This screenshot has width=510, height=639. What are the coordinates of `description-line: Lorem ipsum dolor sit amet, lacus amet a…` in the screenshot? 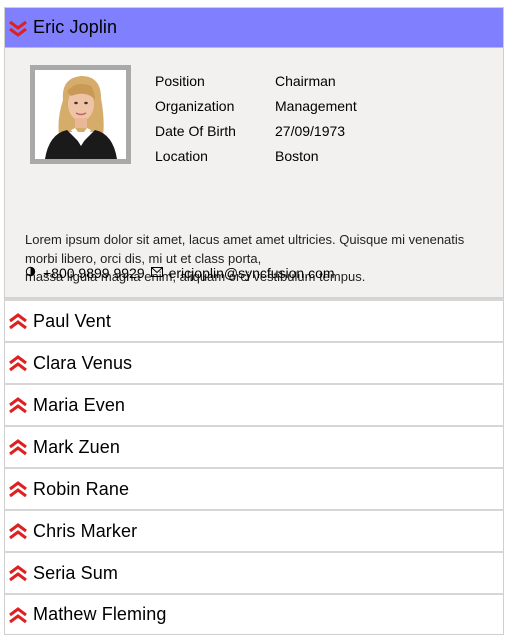 It's located at (245, 239).